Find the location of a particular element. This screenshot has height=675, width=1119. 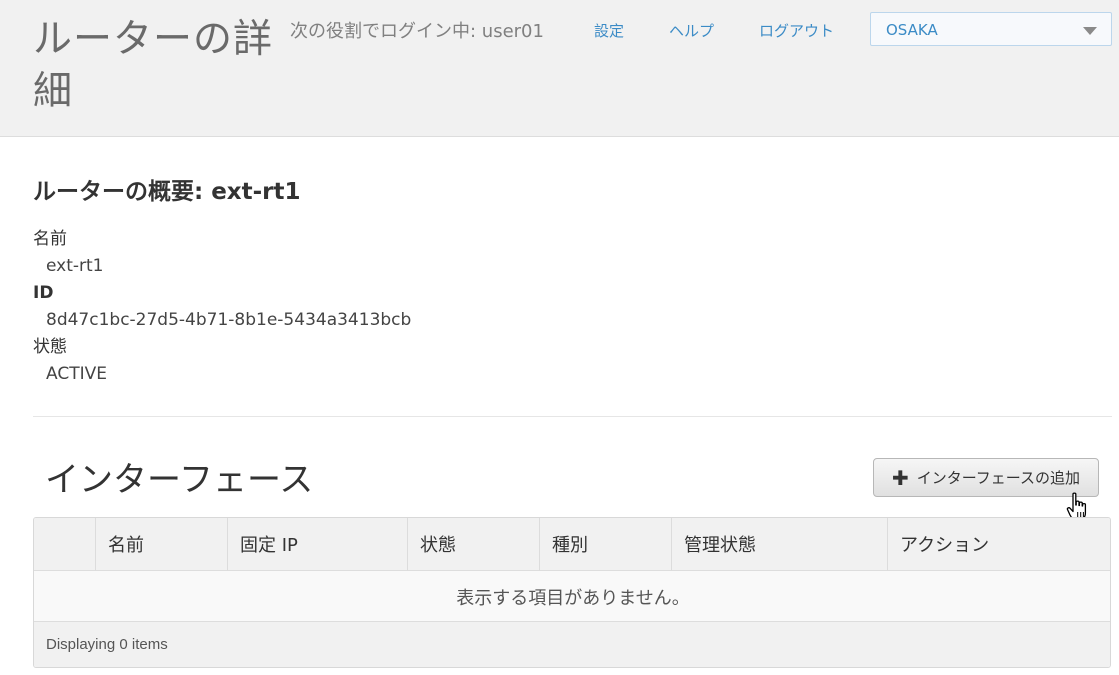

interfaces-title: インターフェース is located at coordinates (179, 480).